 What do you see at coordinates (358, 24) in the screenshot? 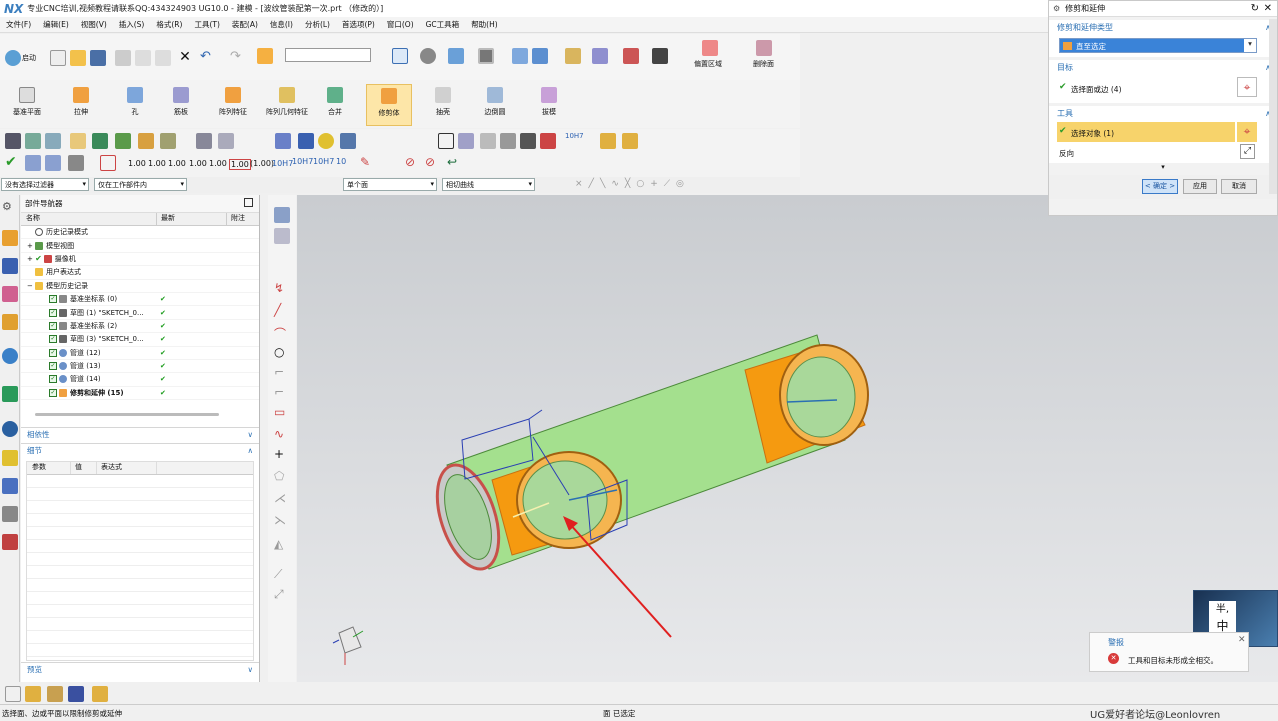
I see `menu-preferences: 首选项(P)` at bounding box center [358, 24].